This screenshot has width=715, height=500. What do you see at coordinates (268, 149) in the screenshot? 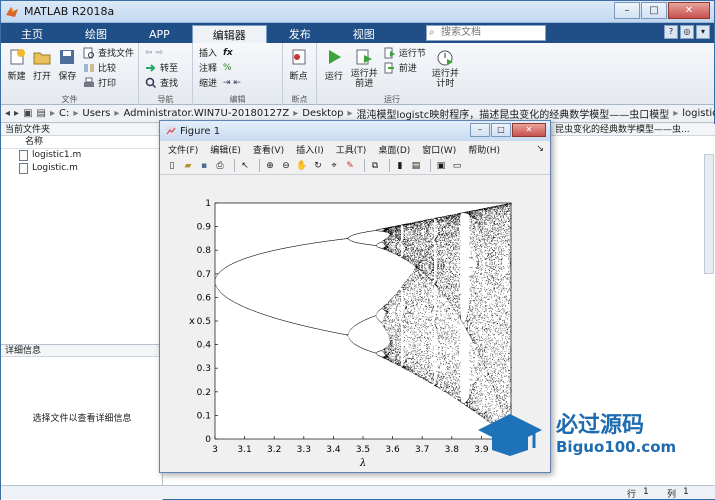
I see `menu-view: 查看(V)` at bounding box center [268, 149].